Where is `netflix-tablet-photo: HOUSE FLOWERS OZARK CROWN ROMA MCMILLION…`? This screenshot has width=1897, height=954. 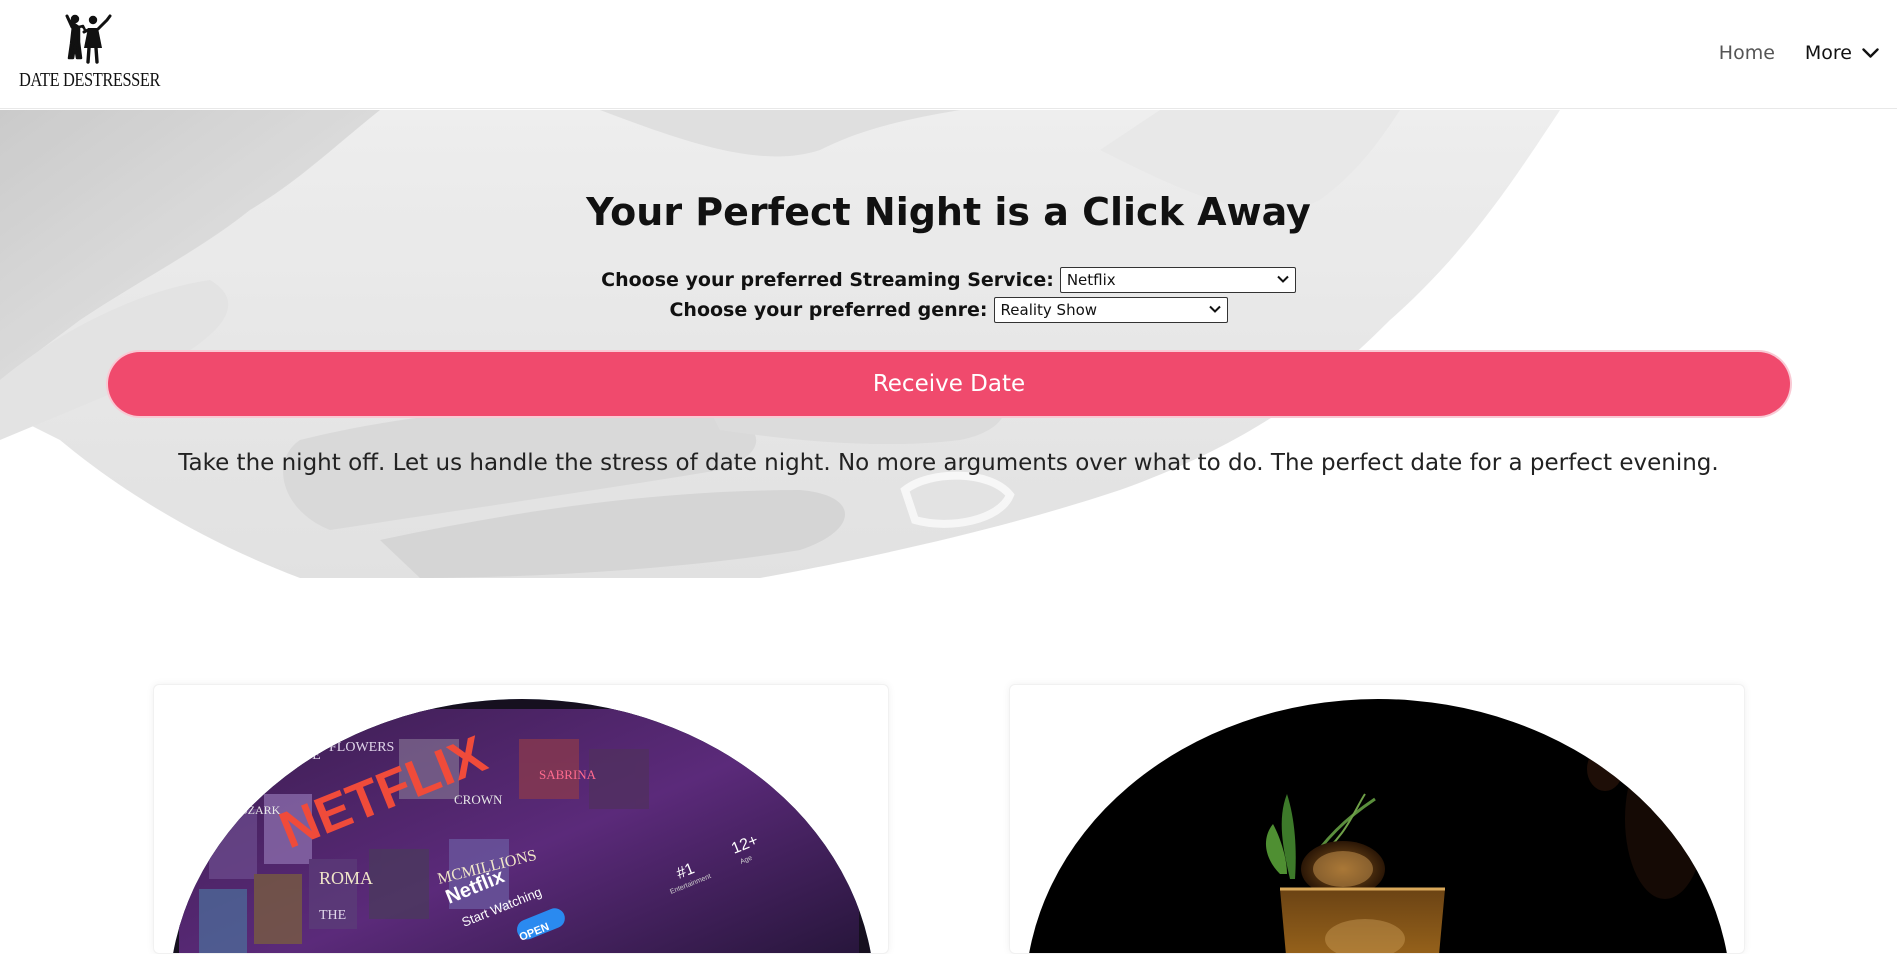 netflix-tablet-photo: HOUSE FLOWERS OZARK CROWN ROMA MCMILLION… is located at coordinates (522, 826).